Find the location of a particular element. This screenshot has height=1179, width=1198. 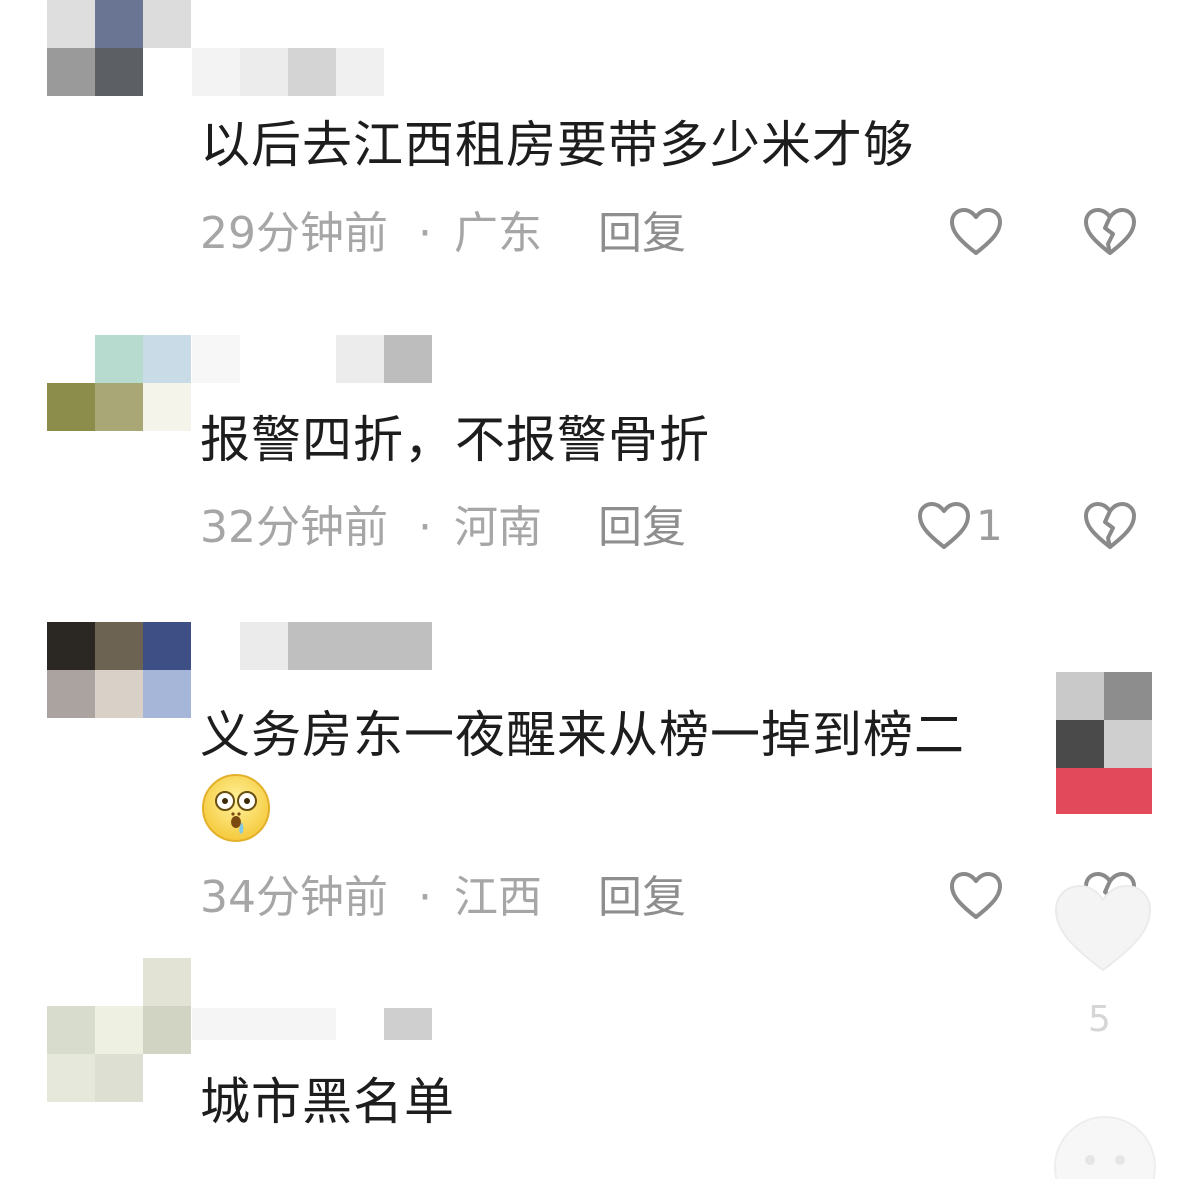

floating-like-button is located at coordinates (1103, 935).